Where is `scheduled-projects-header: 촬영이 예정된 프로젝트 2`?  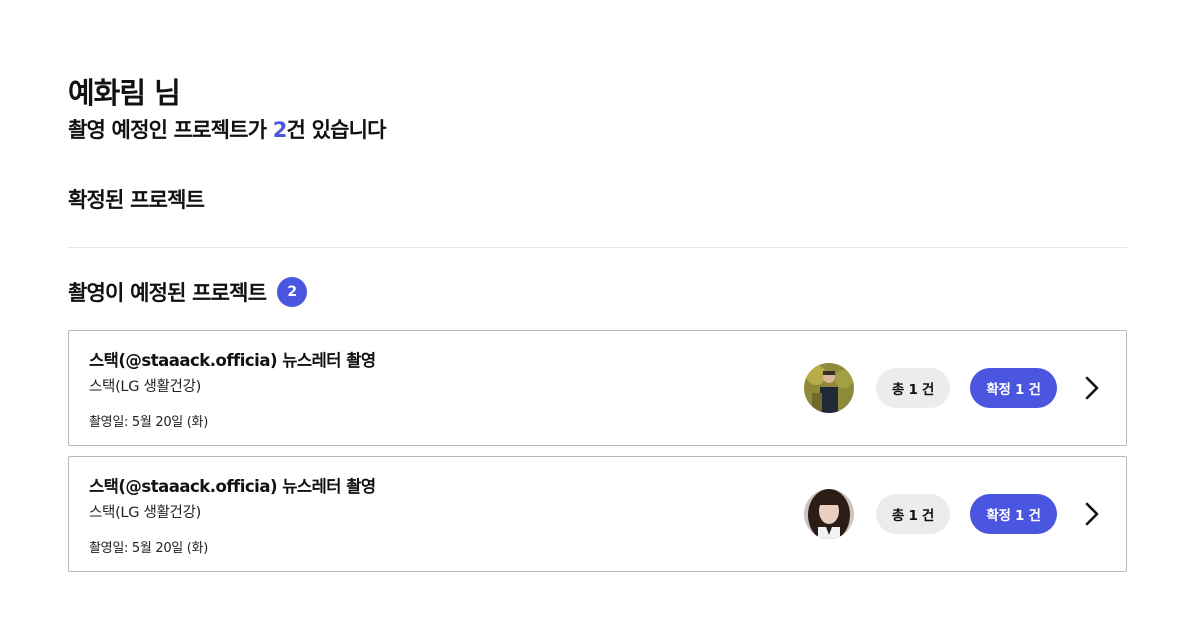
scheduled-projects-header: 촬영이 예정된 프로젝트 2 is located at coordinates (188, 292).